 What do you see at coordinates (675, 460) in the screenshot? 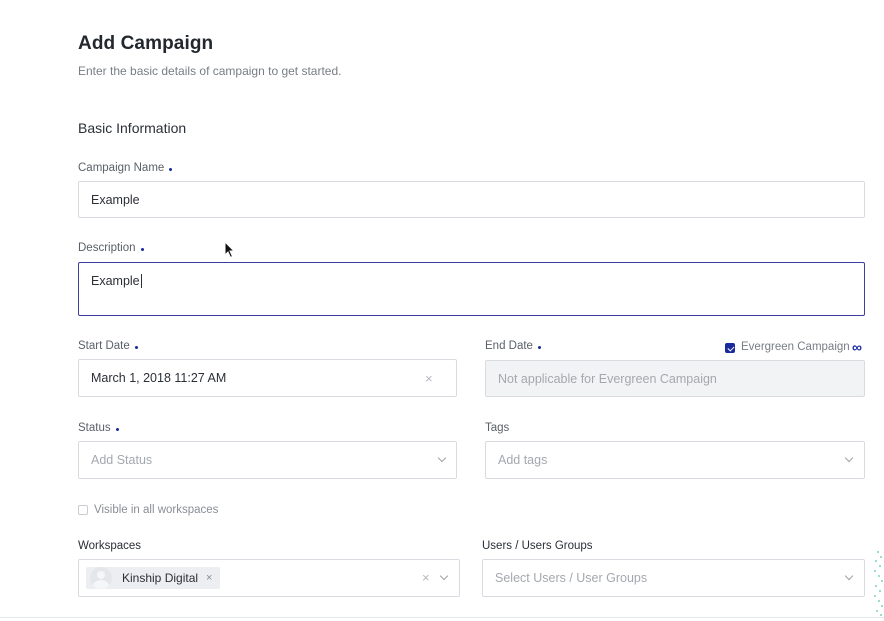
I see `tags-select: Add tags` at bounding box center [675, 460].